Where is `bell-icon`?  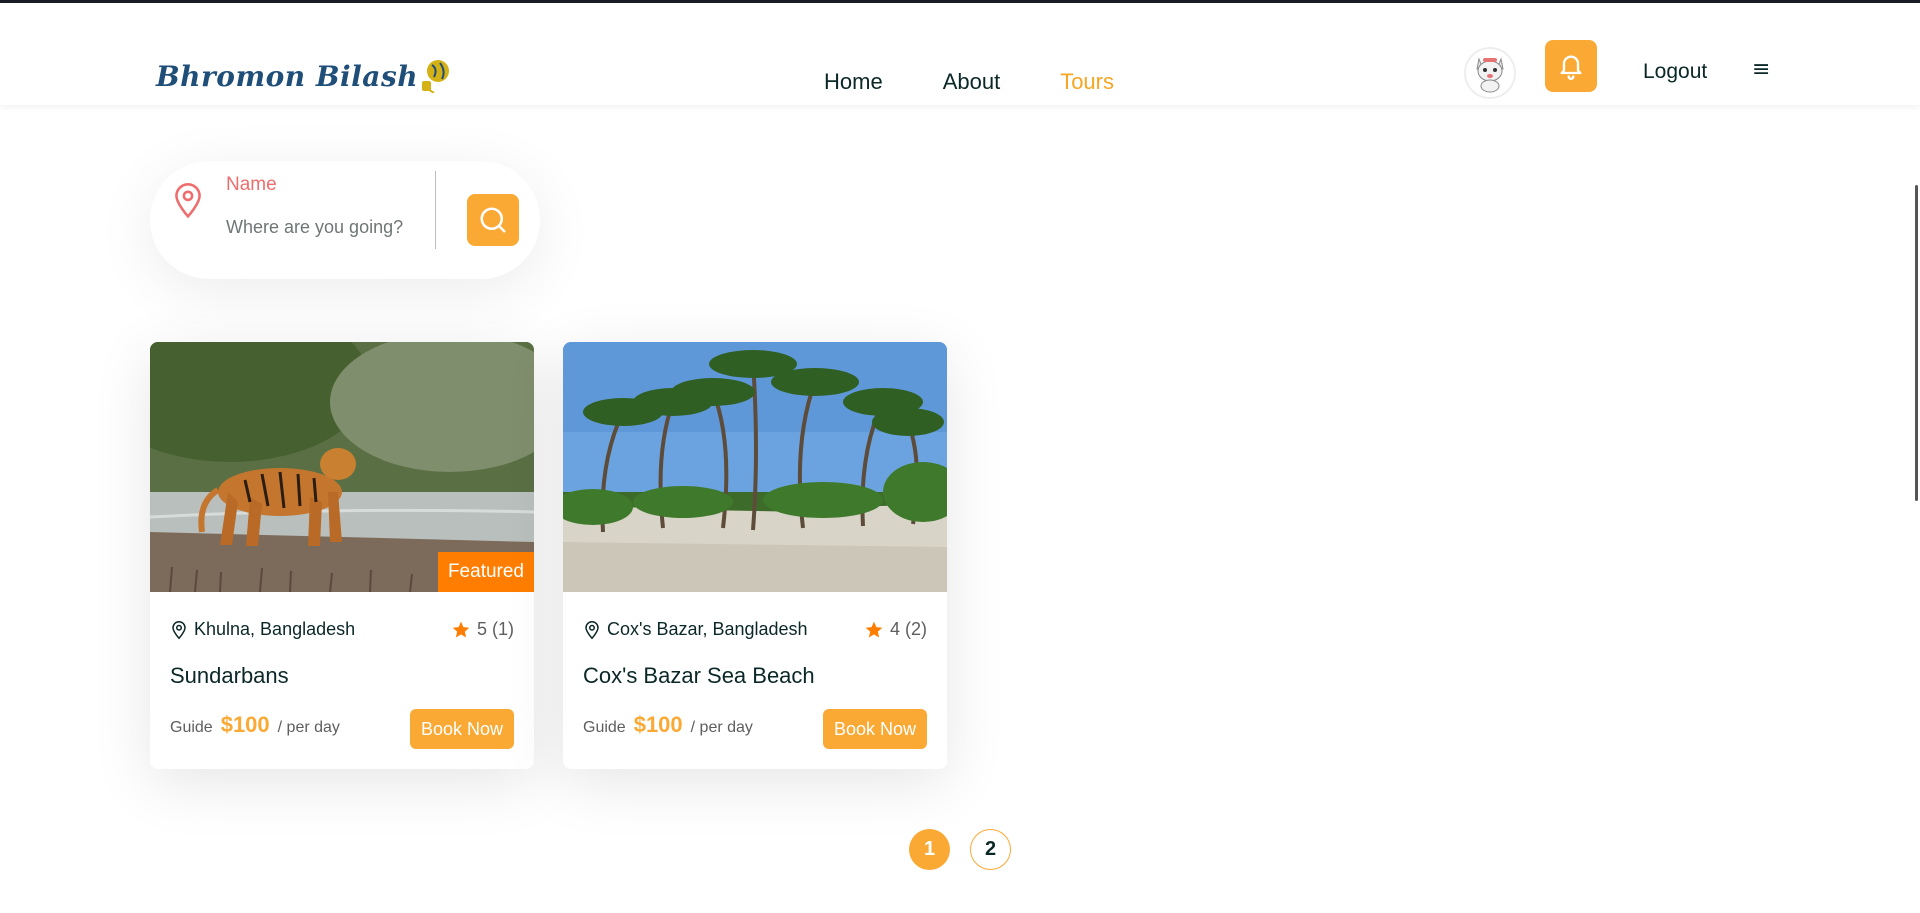 bell-icon is located at coordinates (1571, 67).